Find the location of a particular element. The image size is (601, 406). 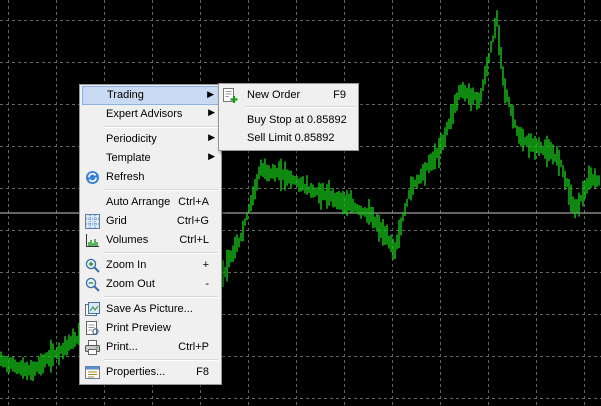

volumes-icon is located at coordinates (92, 240).